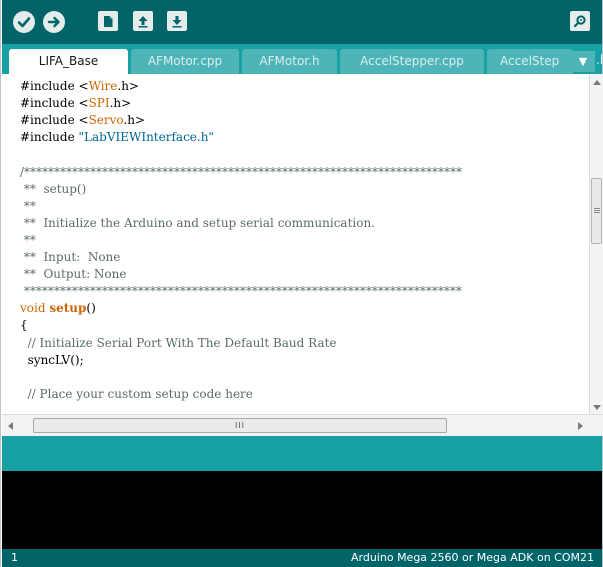  I want to click on save-button, so click(177, 21).